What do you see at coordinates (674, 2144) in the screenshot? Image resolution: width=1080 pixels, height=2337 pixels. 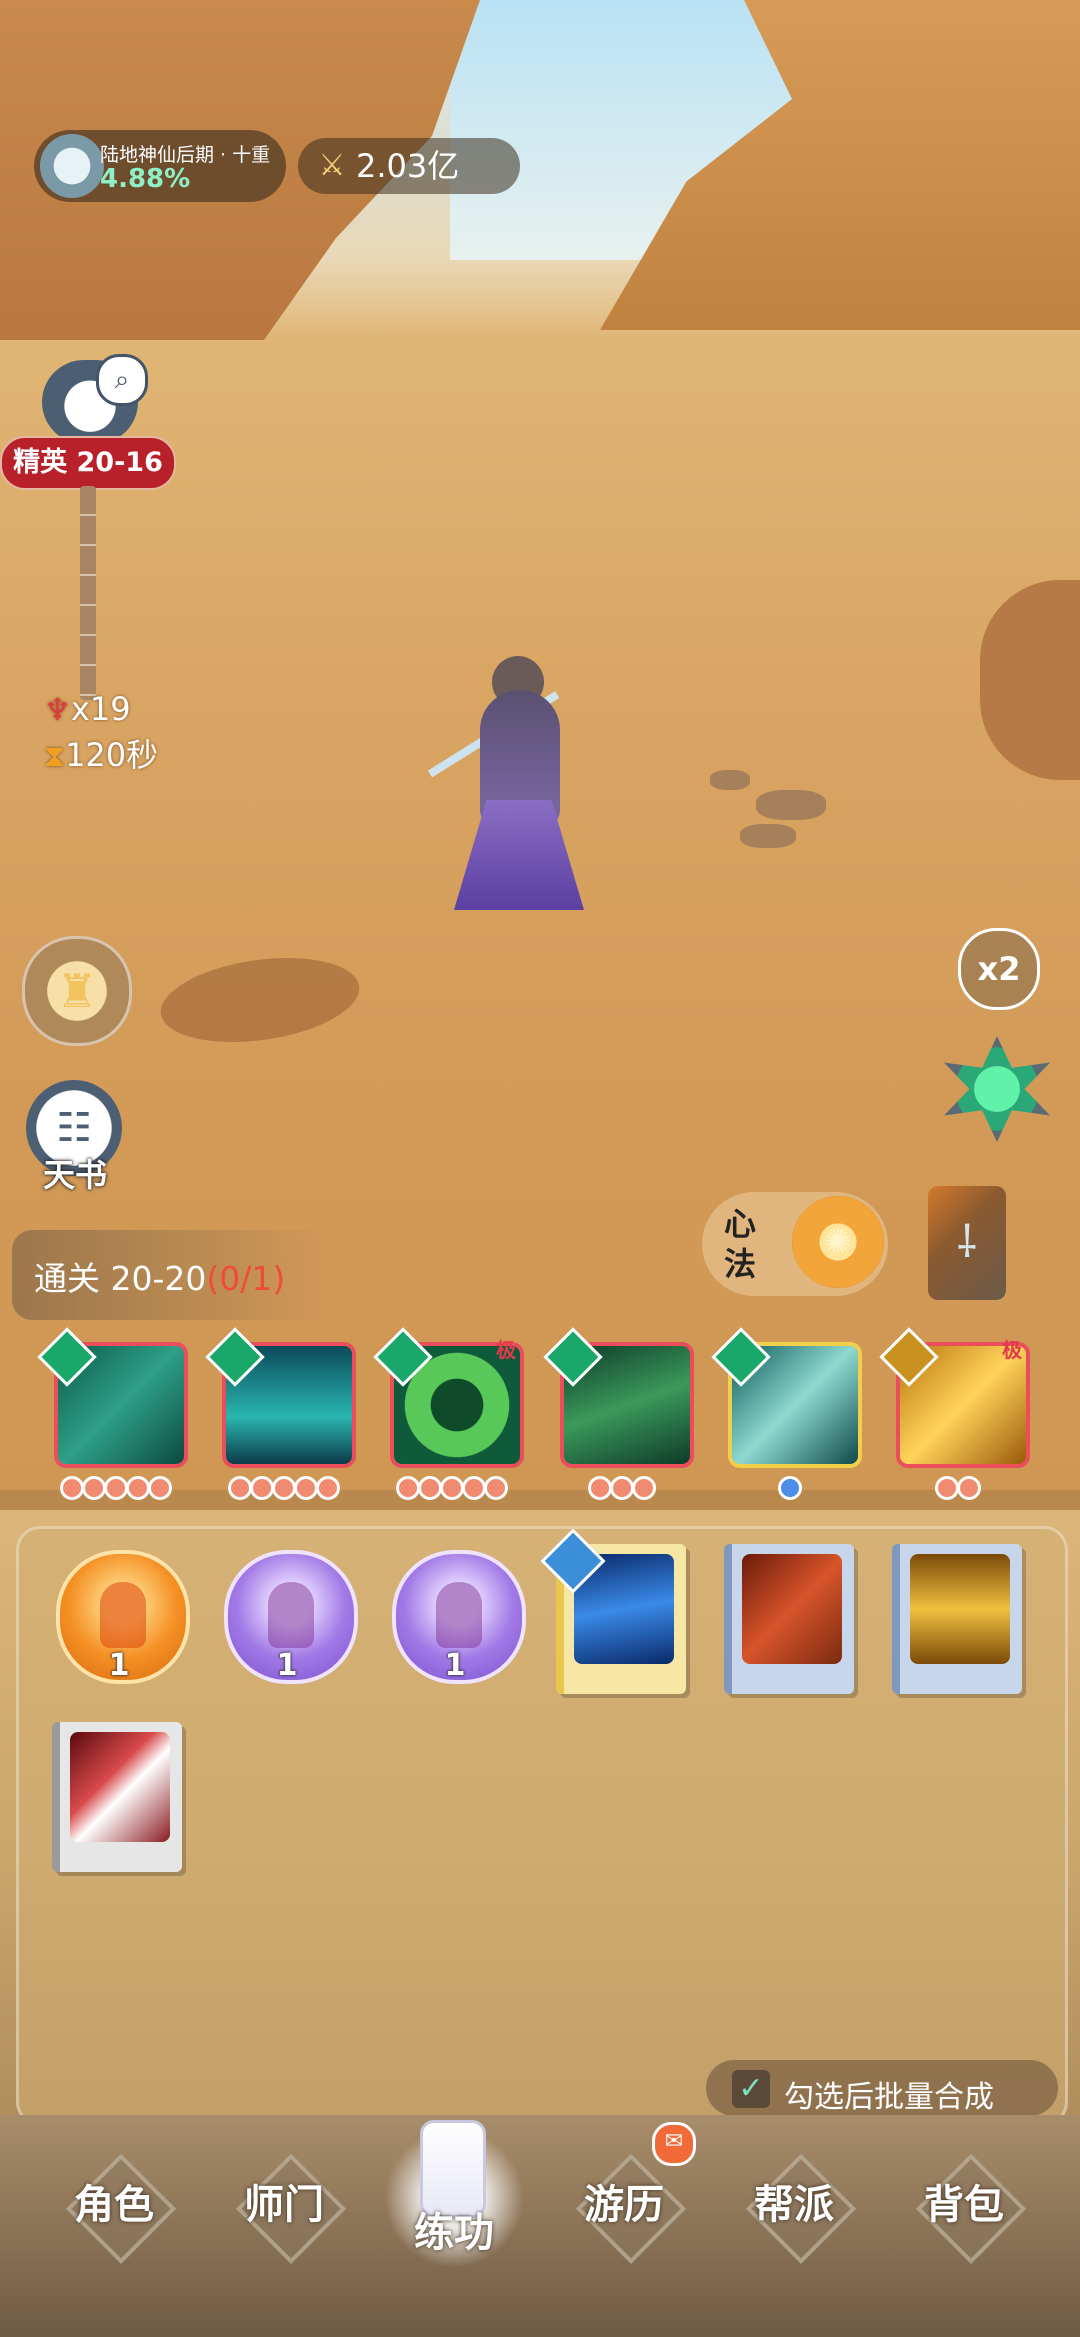 I see `notification-badge-icon: ✉` at bounding box center [674, 2144].